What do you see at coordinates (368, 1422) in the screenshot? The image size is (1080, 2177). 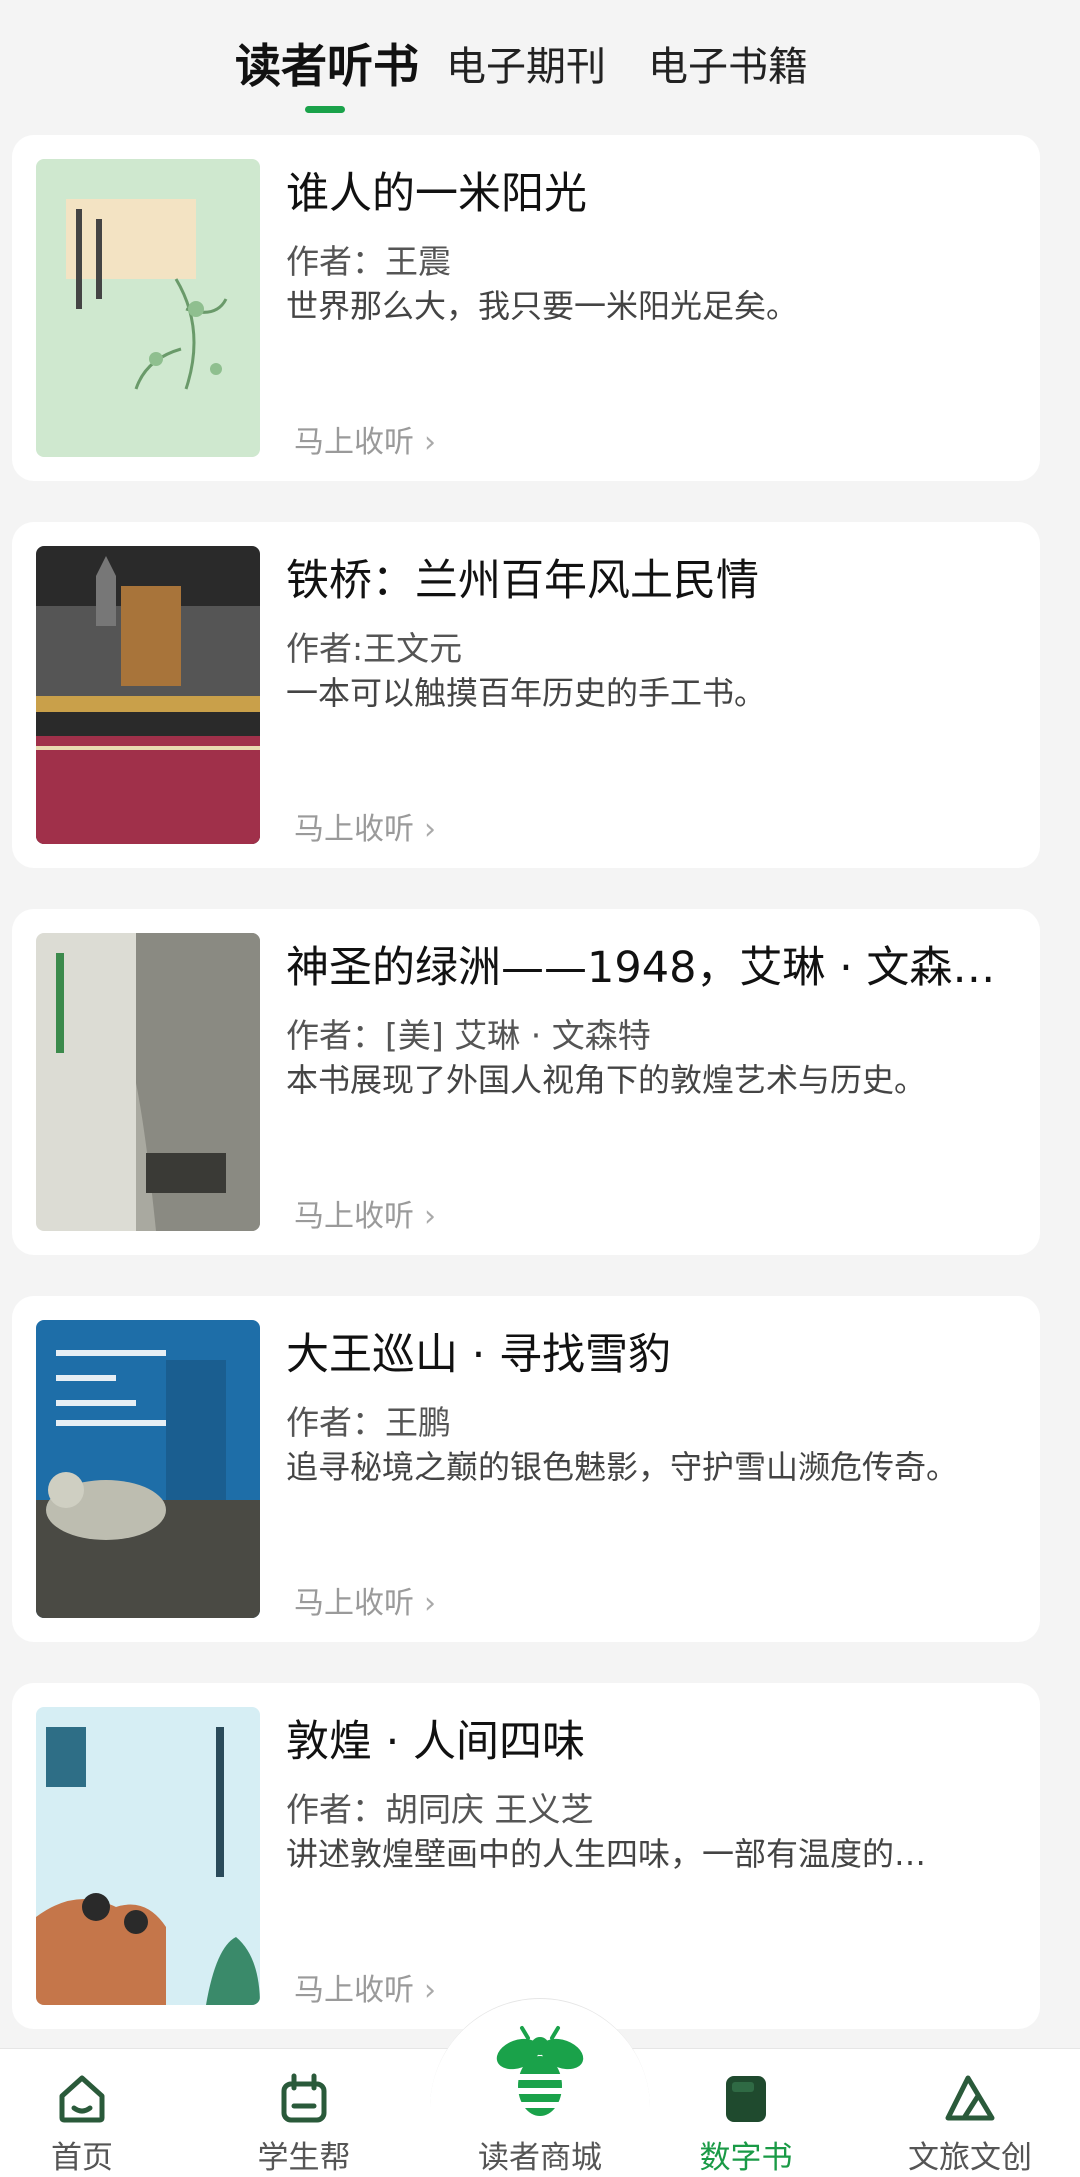 I see `book-author: 作者：王鹏` at bounding box center [368, 1422].